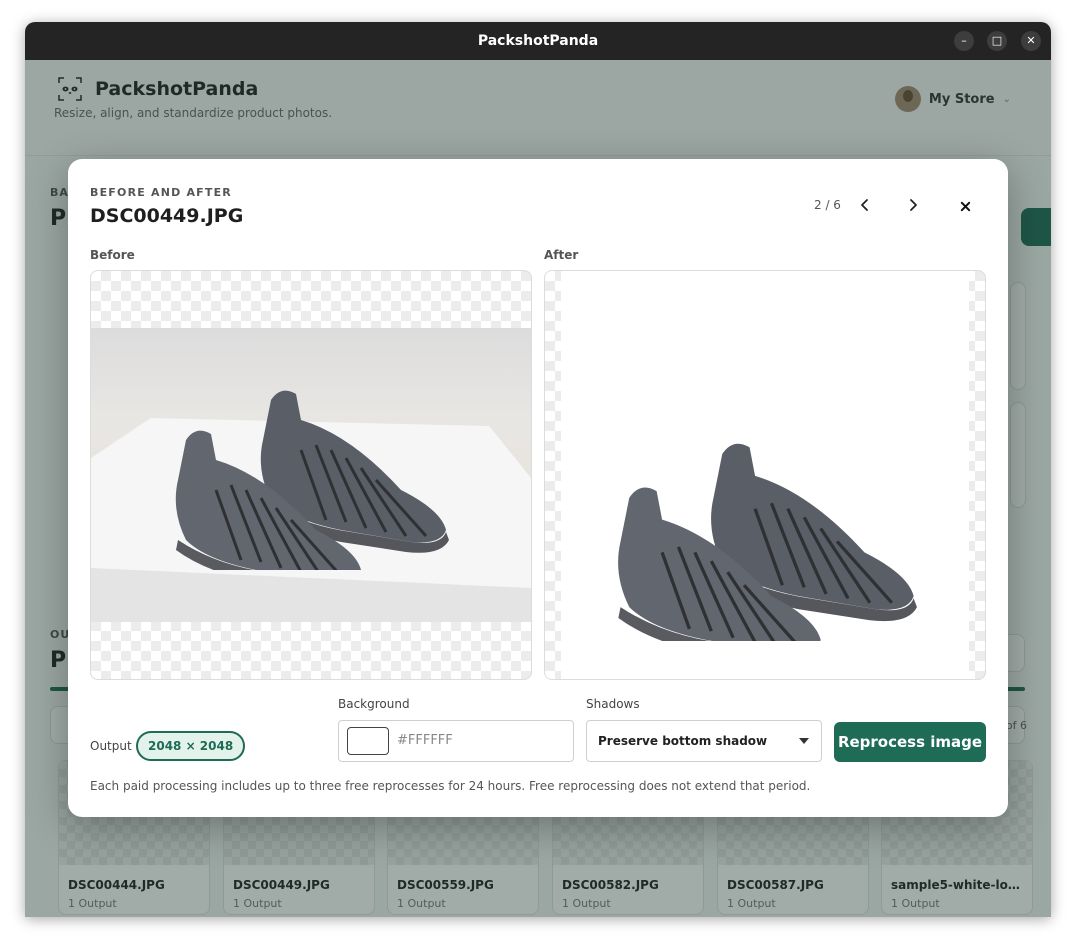  I want to click on close-dialog-button, so click(965, 206).